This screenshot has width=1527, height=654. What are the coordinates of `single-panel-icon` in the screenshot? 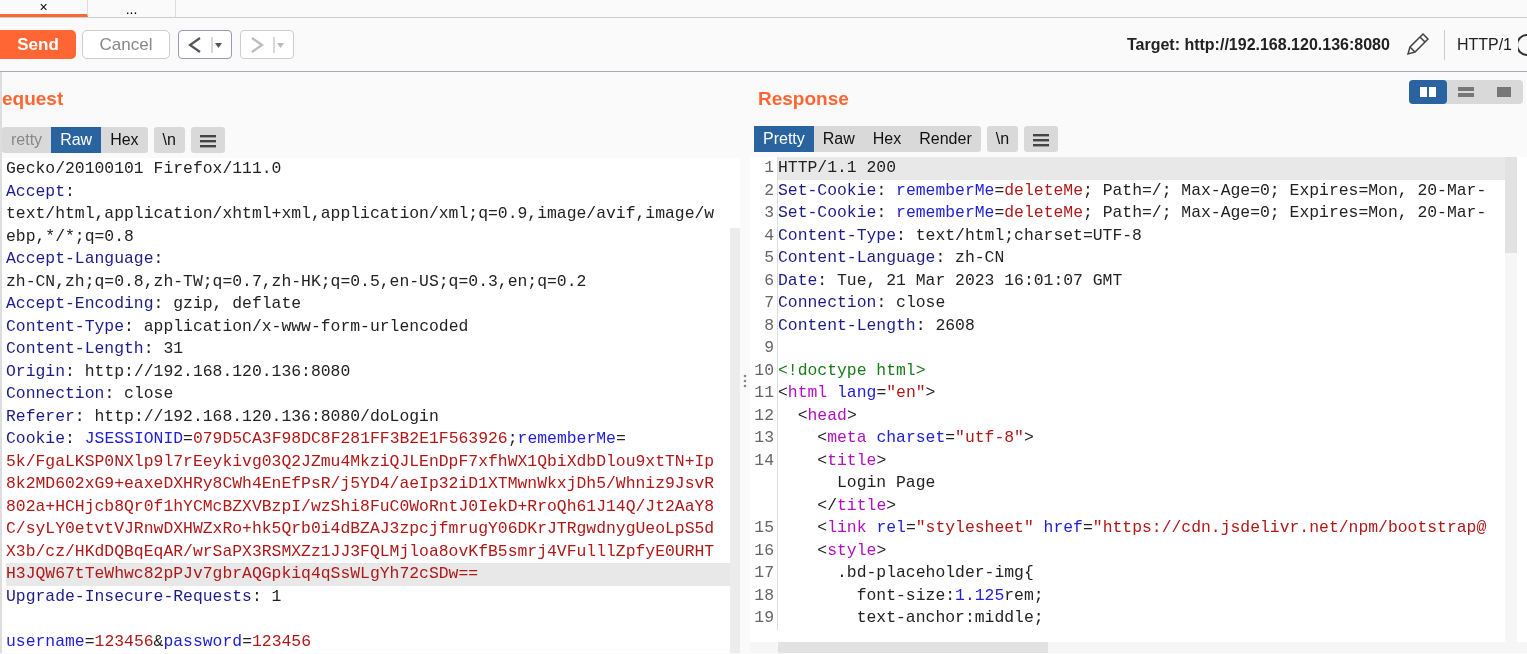 It's located at (1504, 92).